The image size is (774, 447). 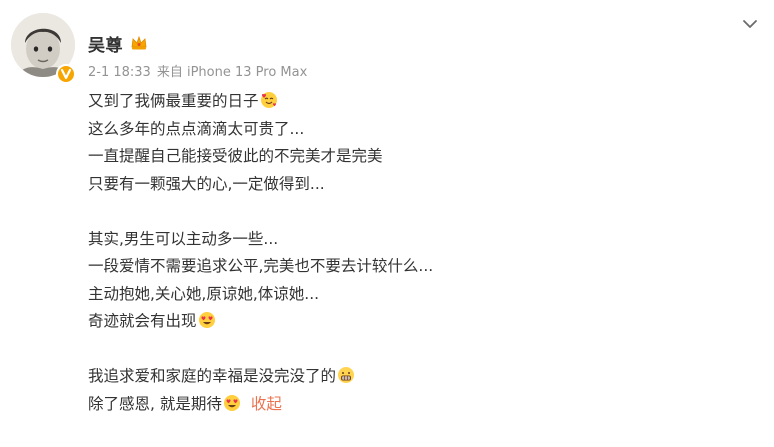 What do you see at coordinates (119, 72) in the screenshot?
I see `post-date: 2-1 18:33` at bounding box center [119, 72].